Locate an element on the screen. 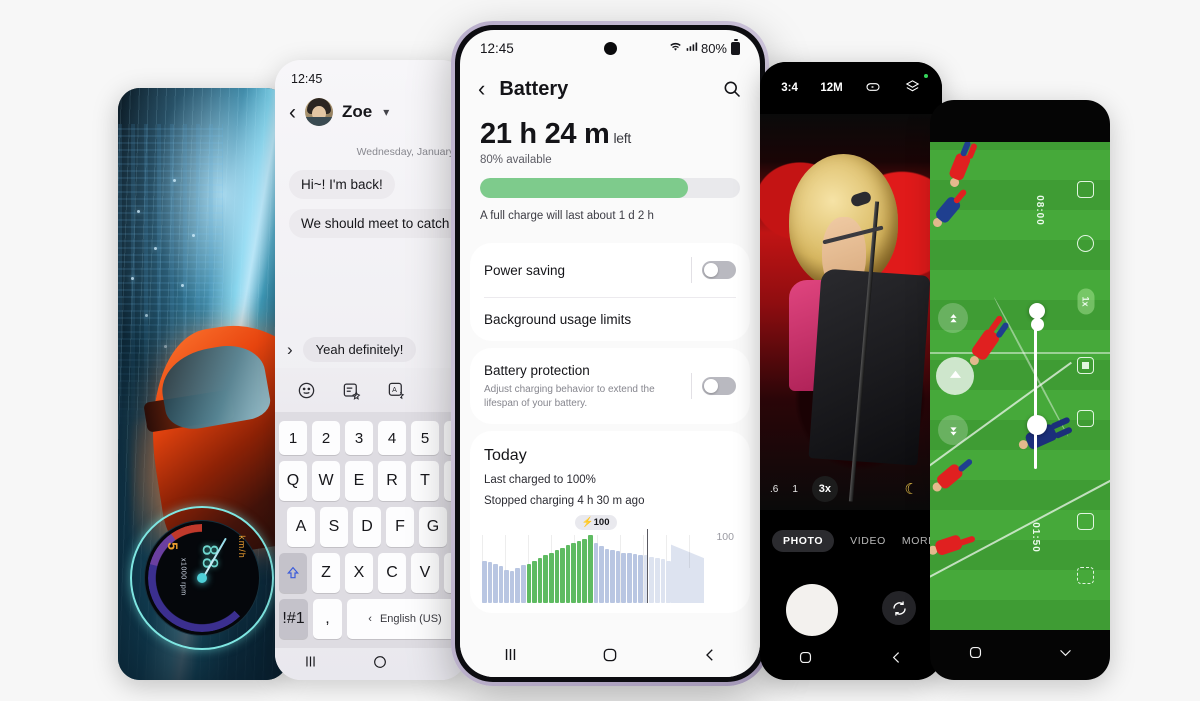 The height and width of the screenshot is (701, 1200). on-screen-keyboard: 1 2 3 4 5 6 Q W E R T Y A S is located at coordinates (371, 530).